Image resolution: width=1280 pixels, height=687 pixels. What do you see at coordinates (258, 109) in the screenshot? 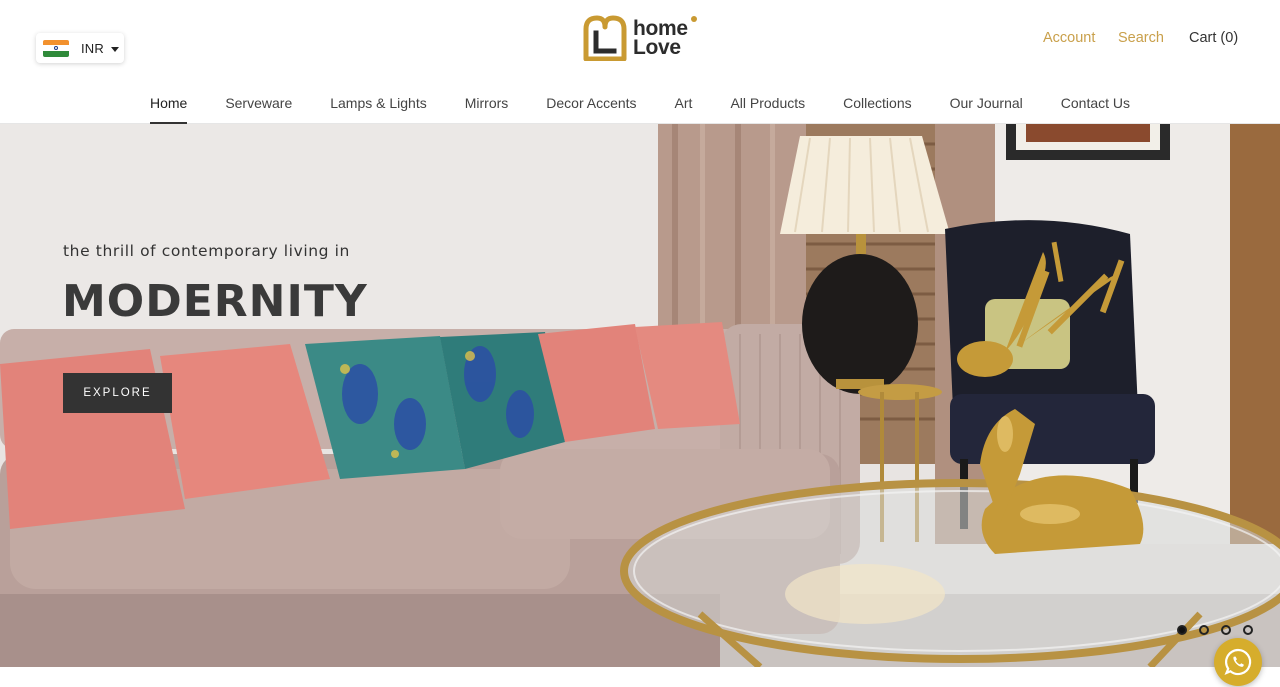
I see `nav-item-serveware: Serveware` at bounding box center [258, 109].